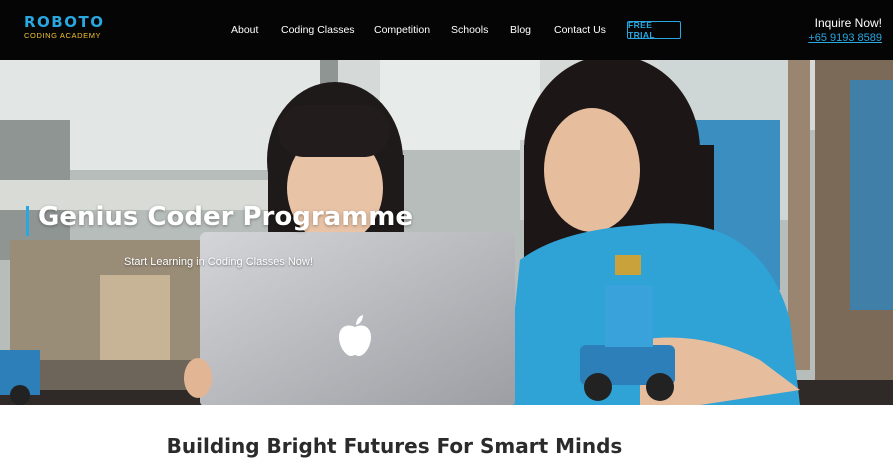  Describe the element at coordinates (355, 335) in the screenshot. I see `apple-logo-icon` at that location.